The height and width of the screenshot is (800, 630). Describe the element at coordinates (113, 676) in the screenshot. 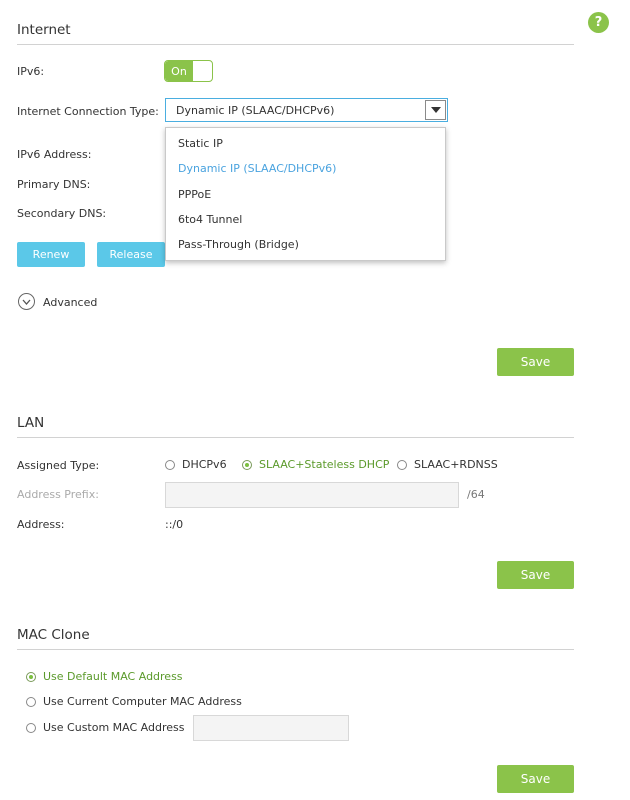

I see `radio-default-mac-label: Use Default MAC Address` at that location.